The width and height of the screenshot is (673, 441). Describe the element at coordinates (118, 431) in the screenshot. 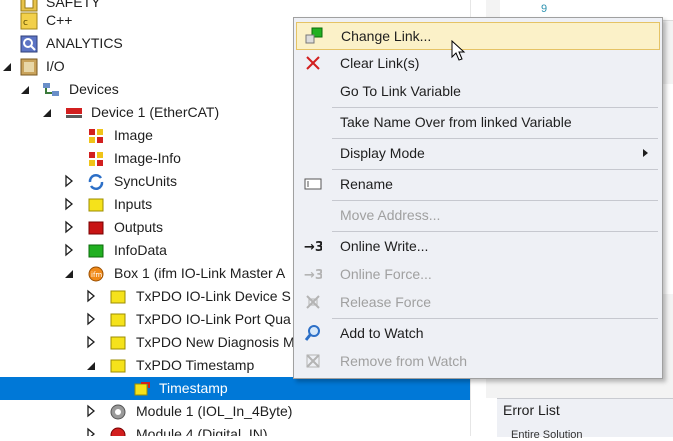

I see `module-digital-icon` at that location.